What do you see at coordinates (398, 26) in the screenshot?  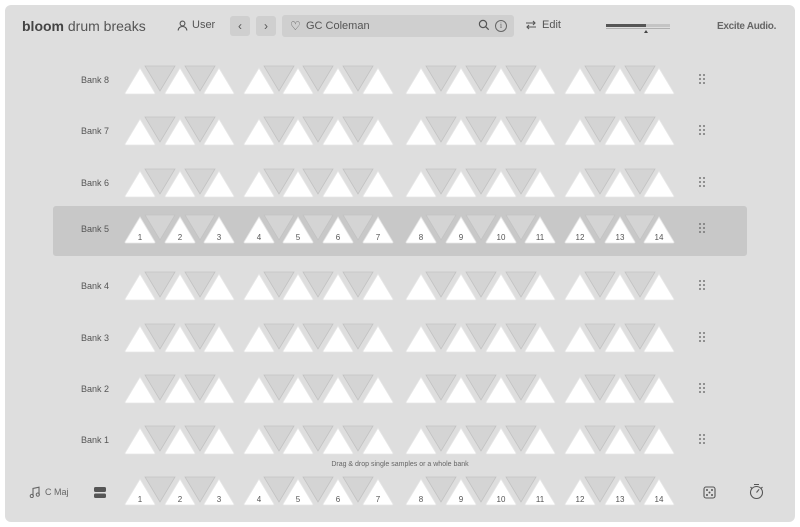 I see `preset-search-field: ♡ GC Coleman i` at bounding box center [398, 26].